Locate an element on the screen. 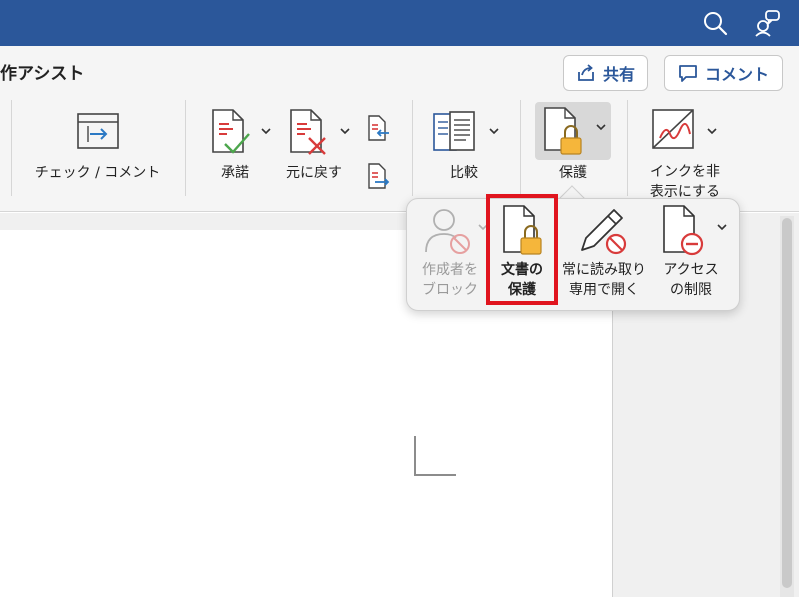  restrict-access-label-line1: アクセス is located at coordinates (691, 270).